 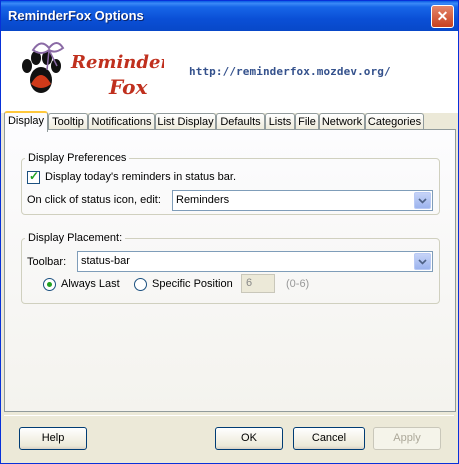 What do you see at coordinates (240, 121) in the screenshot?
I see `tab-defaults: Defaults` at bounding box center [240, 121].